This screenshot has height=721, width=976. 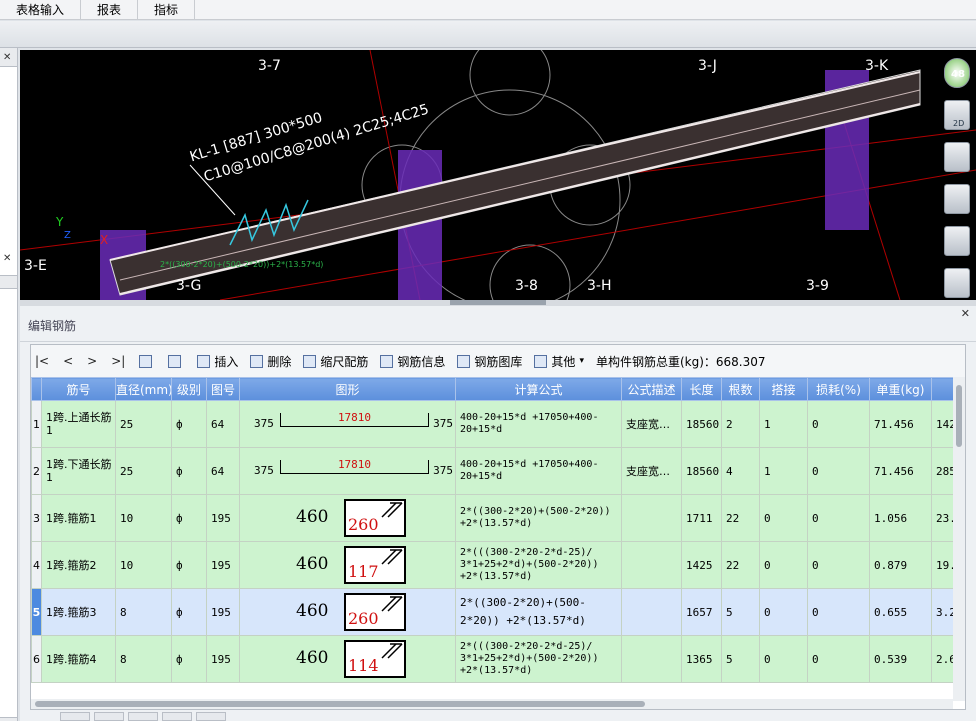 What do you see at coordinates (740, 424) in the screenshot?
I see `cell-count: 2` at bounding box center [740, 424].